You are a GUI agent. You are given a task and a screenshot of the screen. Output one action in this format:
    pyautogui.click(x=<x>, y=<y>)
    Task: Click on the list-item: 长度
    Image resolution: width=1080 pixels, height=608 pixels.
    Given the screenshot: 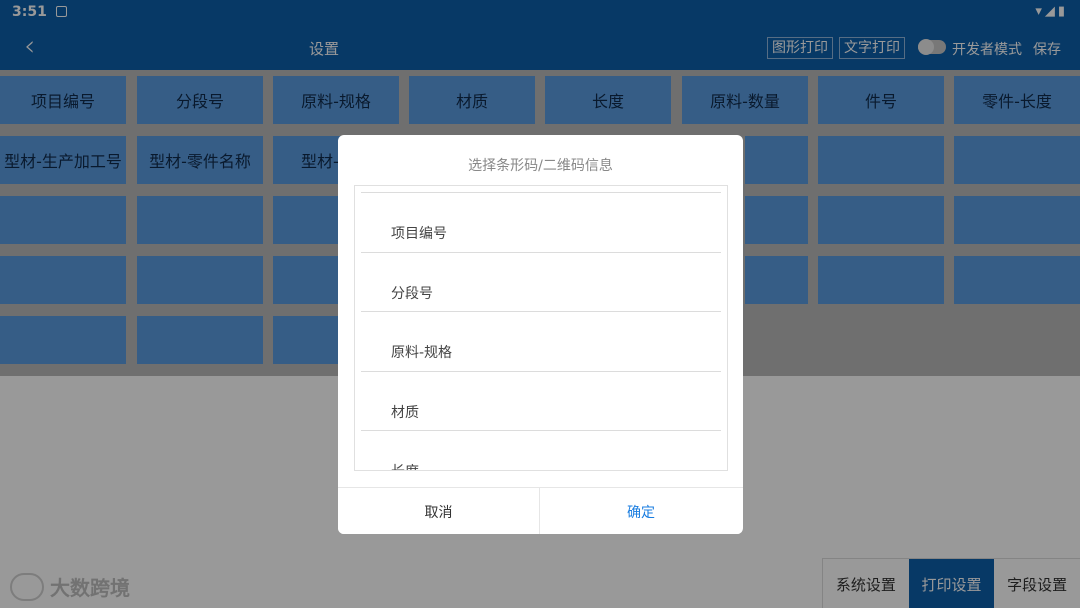 What is the action you would take?
    pyautogui.click(x=541, y=450)
    